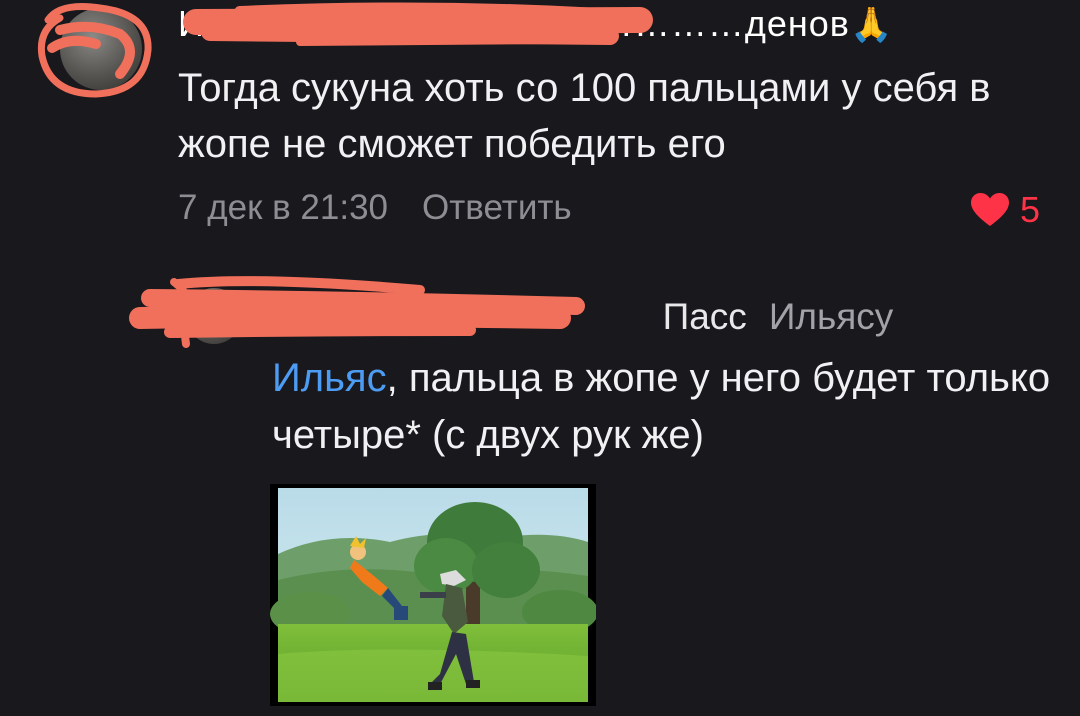 The height and width of the screenshot is (716, 1080). What do you see at coordinates (283, 207) in the screenshot?
I see `comment-date: 7 дек в 21:30` at bounding box center [283, 207].